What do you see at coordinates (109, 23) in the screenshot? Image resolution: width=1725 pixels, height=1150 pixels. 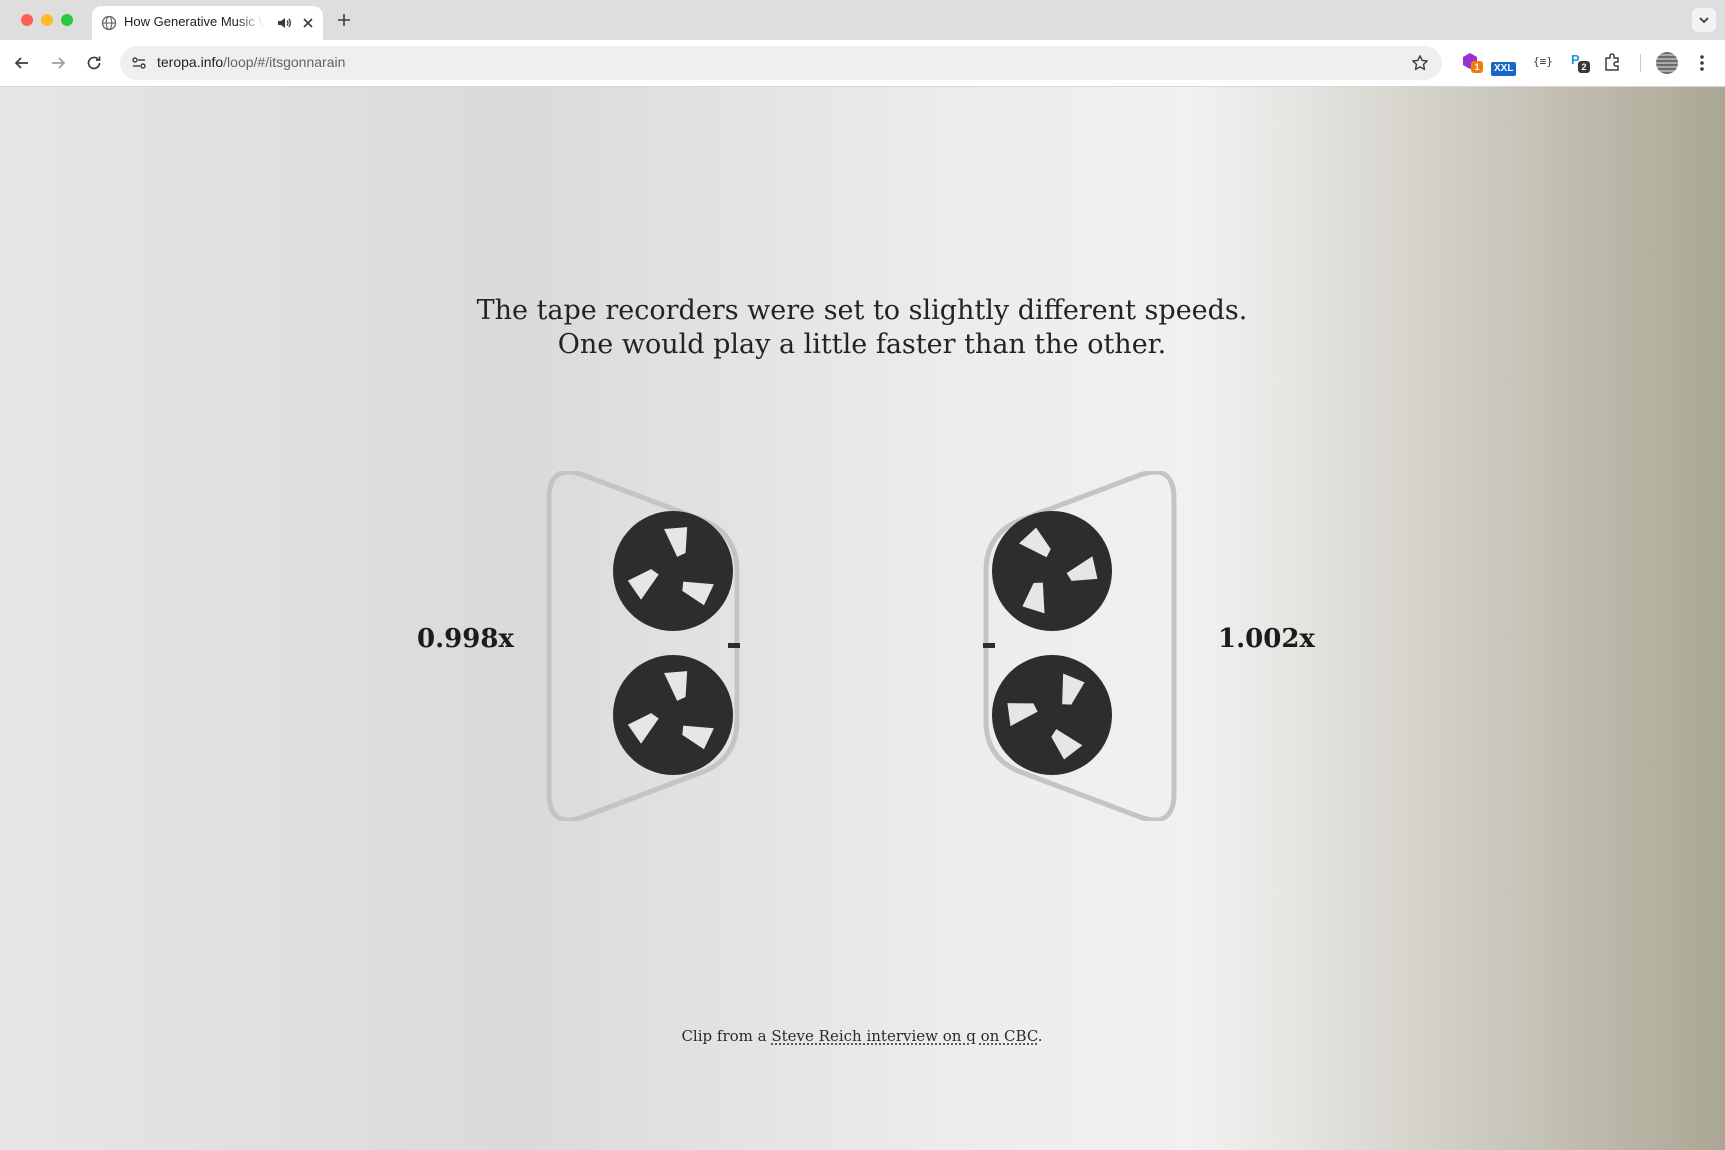 I see `globe-icon` at bounding box center [109, 23].